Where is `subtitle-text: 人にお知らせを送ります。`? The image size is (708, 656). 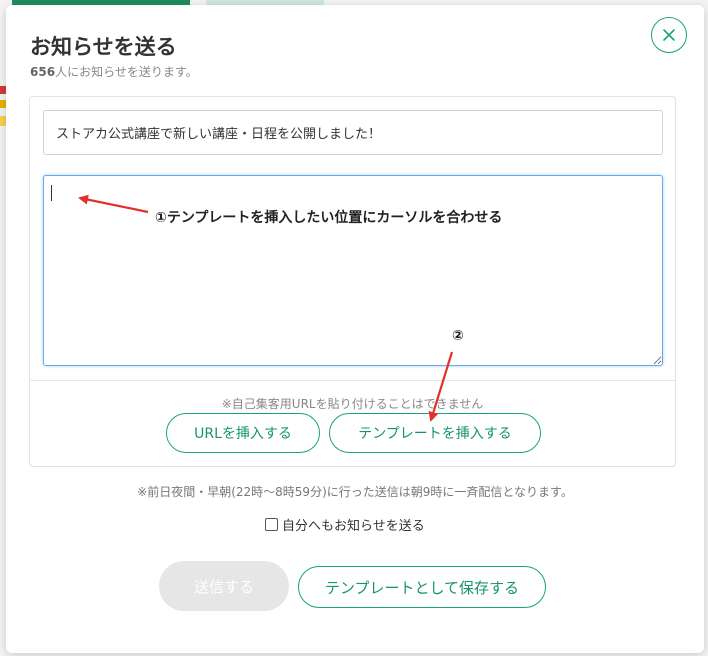 subtitle-text: 人にお知らせを送ります。 is located at coordinates (126, 72).